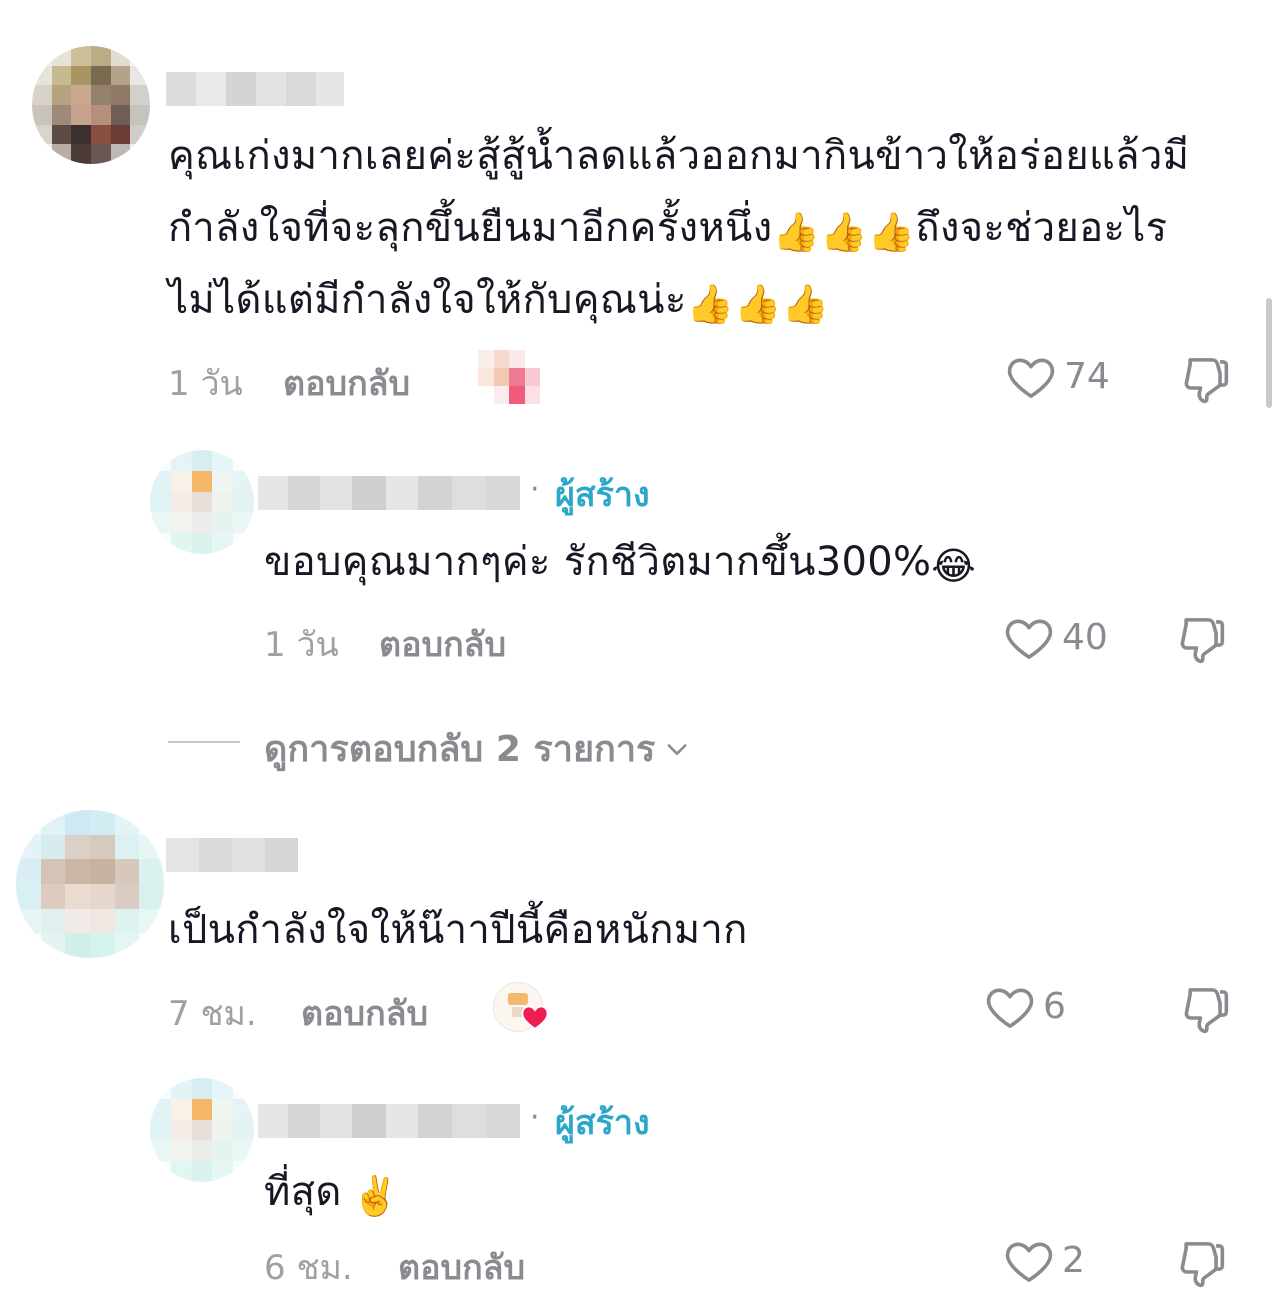 Image resolution: width=1280 pixels, height=1294 pixels. Describe the element at coordinates (427, 300) in the screenshot. I see `comment-line-text: ไม่ได้แต่มีกำลังใจให้กับคุณน่ะ` at that location.